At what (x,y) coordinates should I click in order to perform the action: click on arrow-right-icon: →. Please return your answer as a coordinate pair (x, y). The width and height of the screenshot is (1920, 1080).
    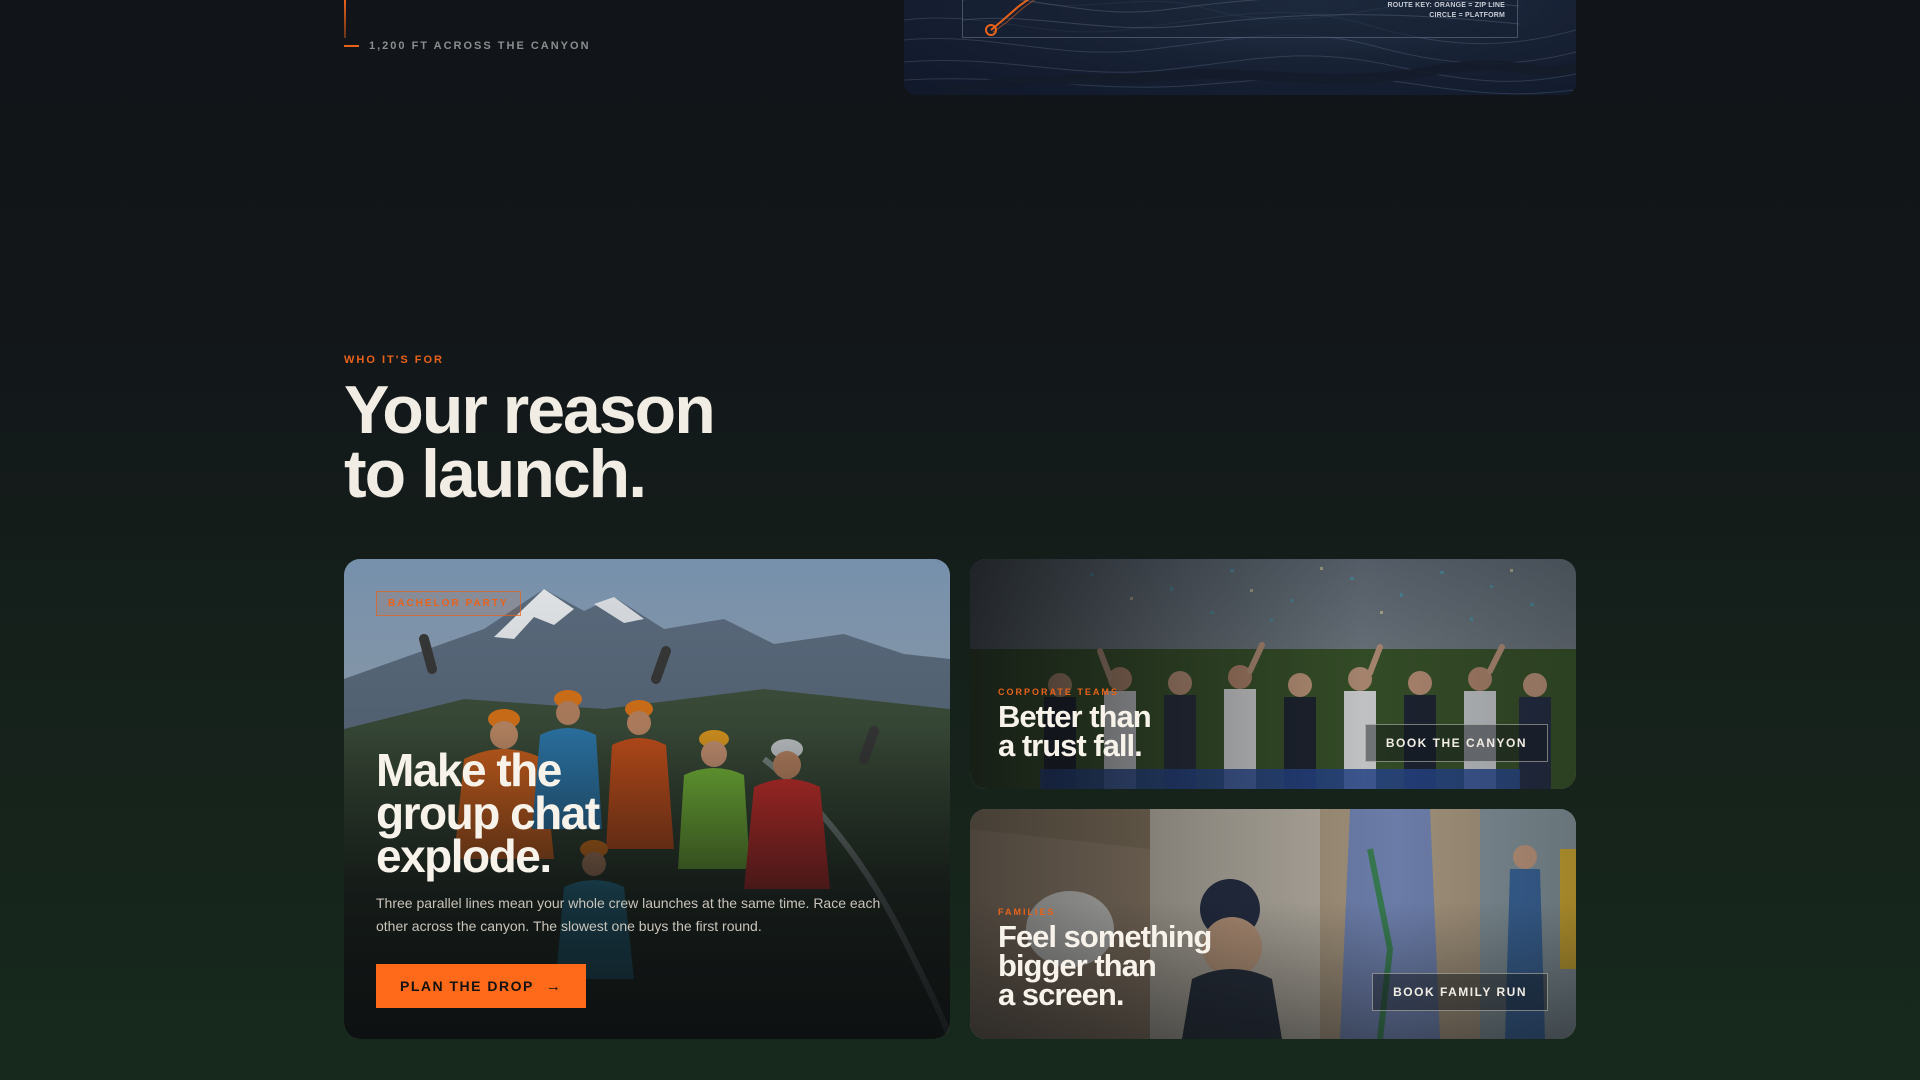
    Looking at the image, I should click on (554, 986).